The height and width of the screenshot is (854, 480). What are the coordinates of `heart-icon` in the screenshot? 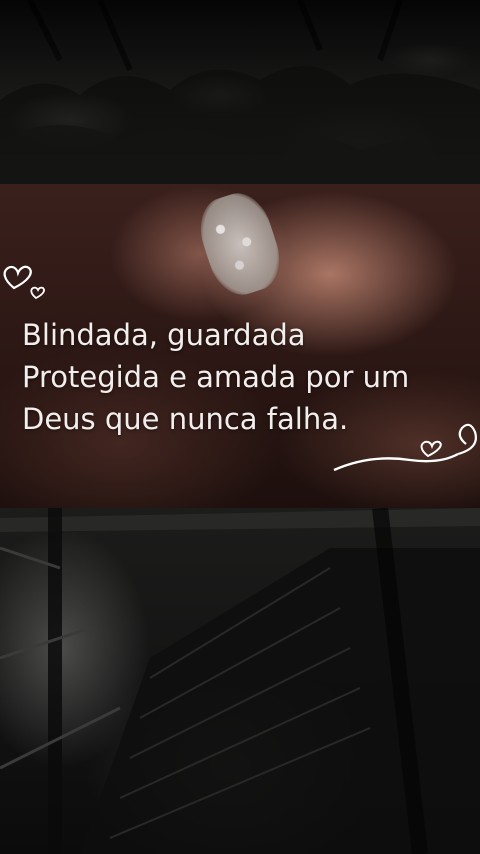 It's located at (24, 282).